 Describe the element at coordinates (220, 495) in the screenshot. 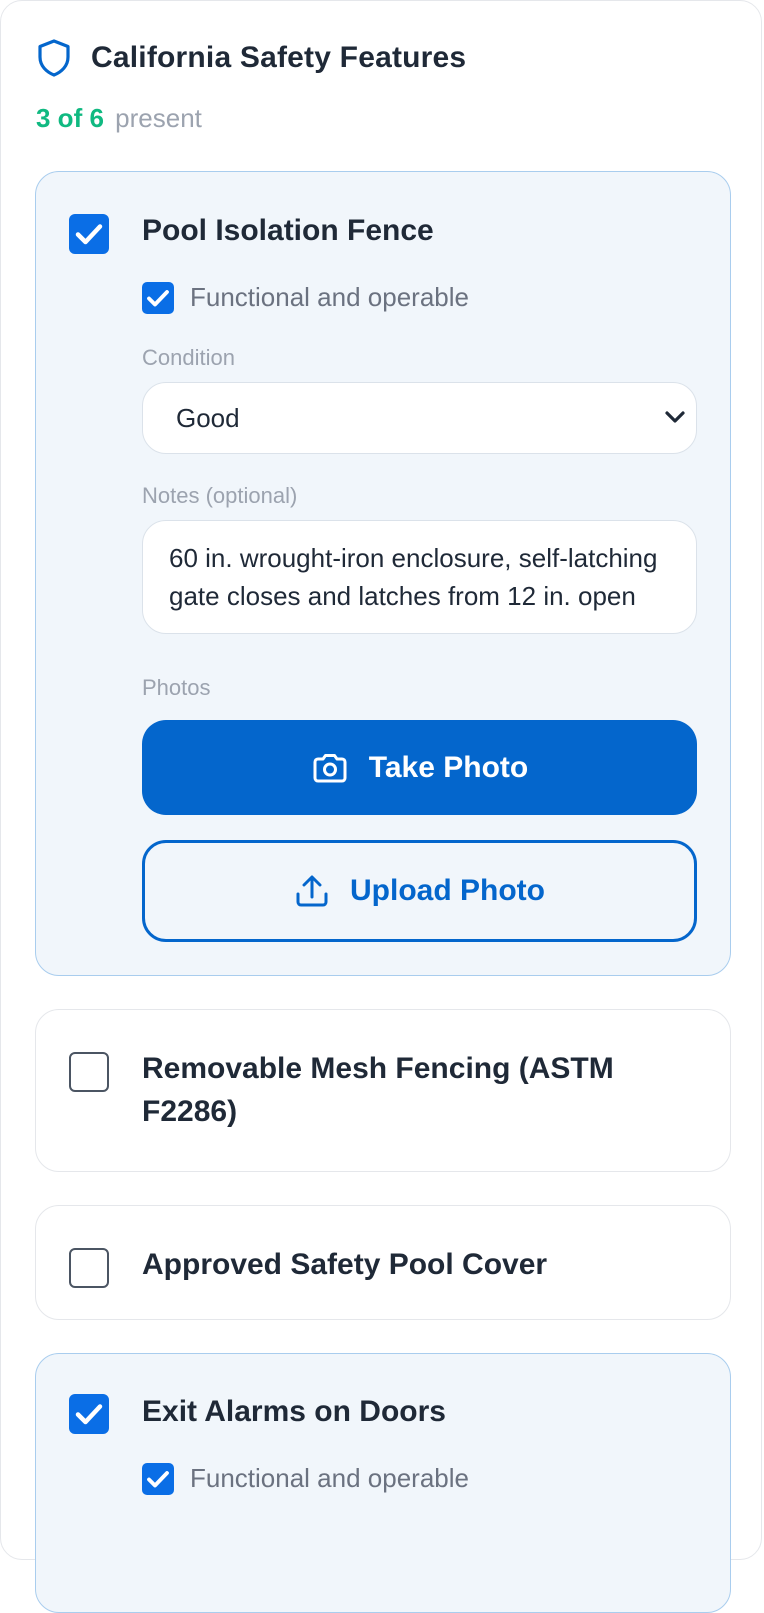

I see `notes-label: Notes (optional)` at that location.